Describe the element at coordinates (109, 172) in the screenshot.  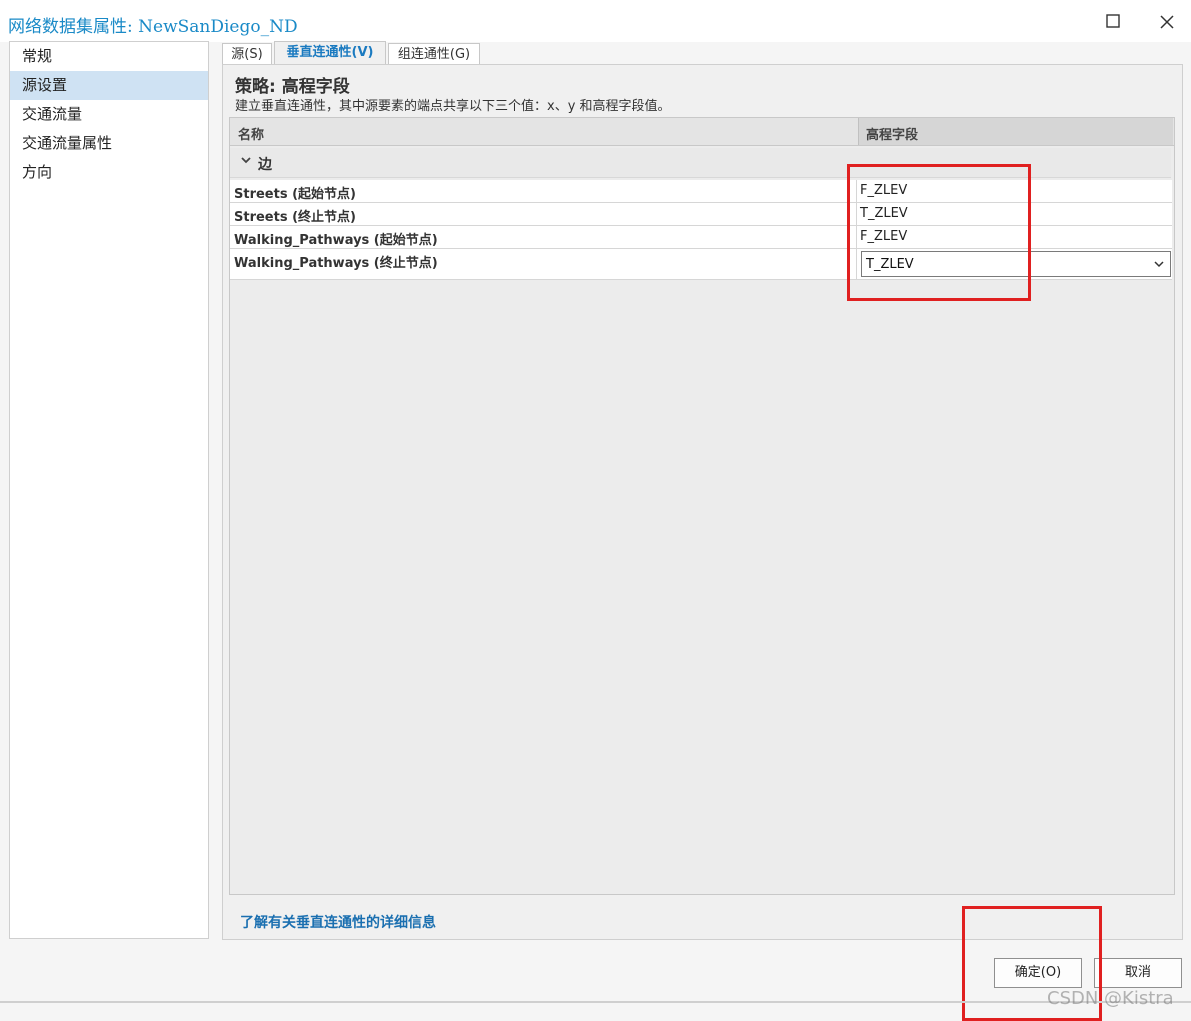
I see `sidebar-item-directions: 方向` at that location.